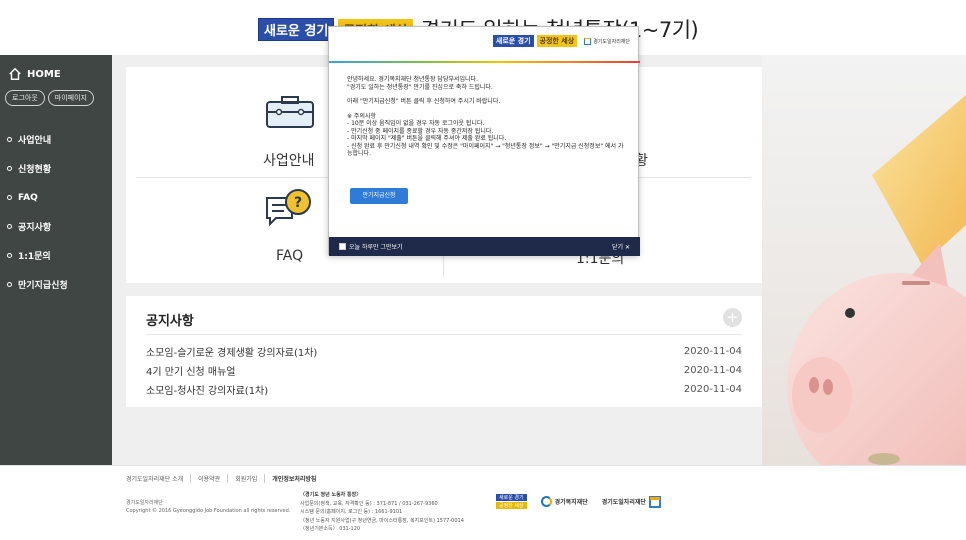 This screenshot has width=966, height=540. I want to click on sidebar-item-label: 공지사항, so click(35, 228).